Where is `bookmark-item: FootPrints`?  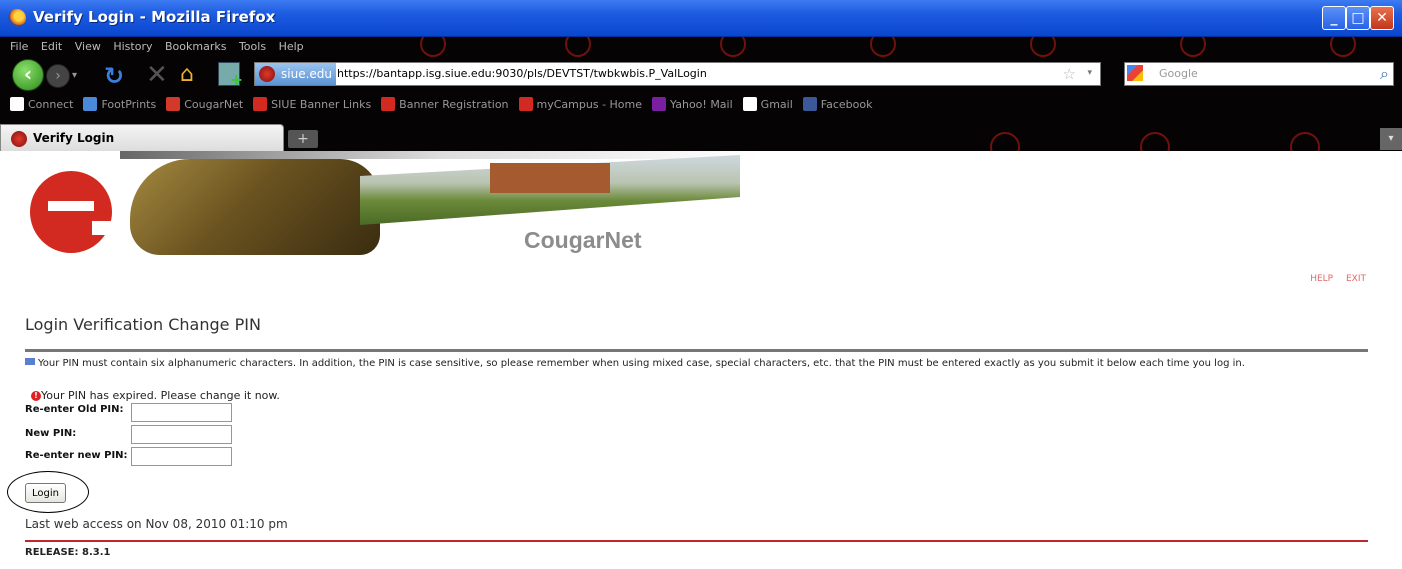
bookmark-item: FootPrints is located at coordinates (119, 104).